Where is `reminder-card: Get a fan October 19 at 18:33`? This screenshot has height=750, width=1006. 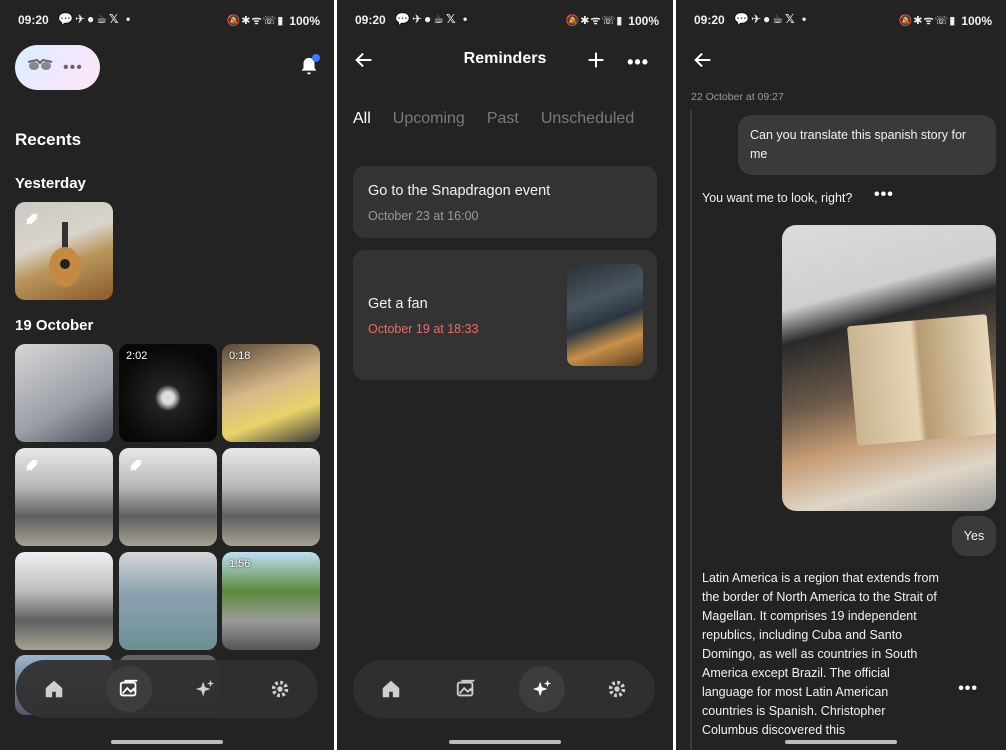 reminder-card: Get a fan October 19 at 18:33 is located at coordinates (505, 315).